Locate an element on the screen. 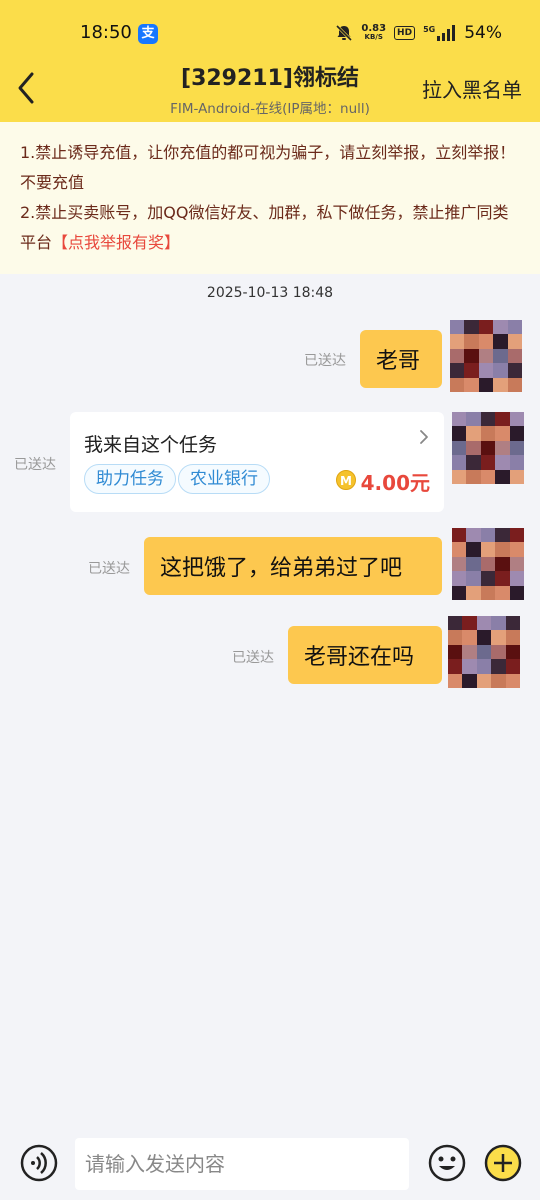 Image resolution: width=540 pixels, height=1200 pixels. signal-5g-icon: 5G is located at coordinates (439, 33).